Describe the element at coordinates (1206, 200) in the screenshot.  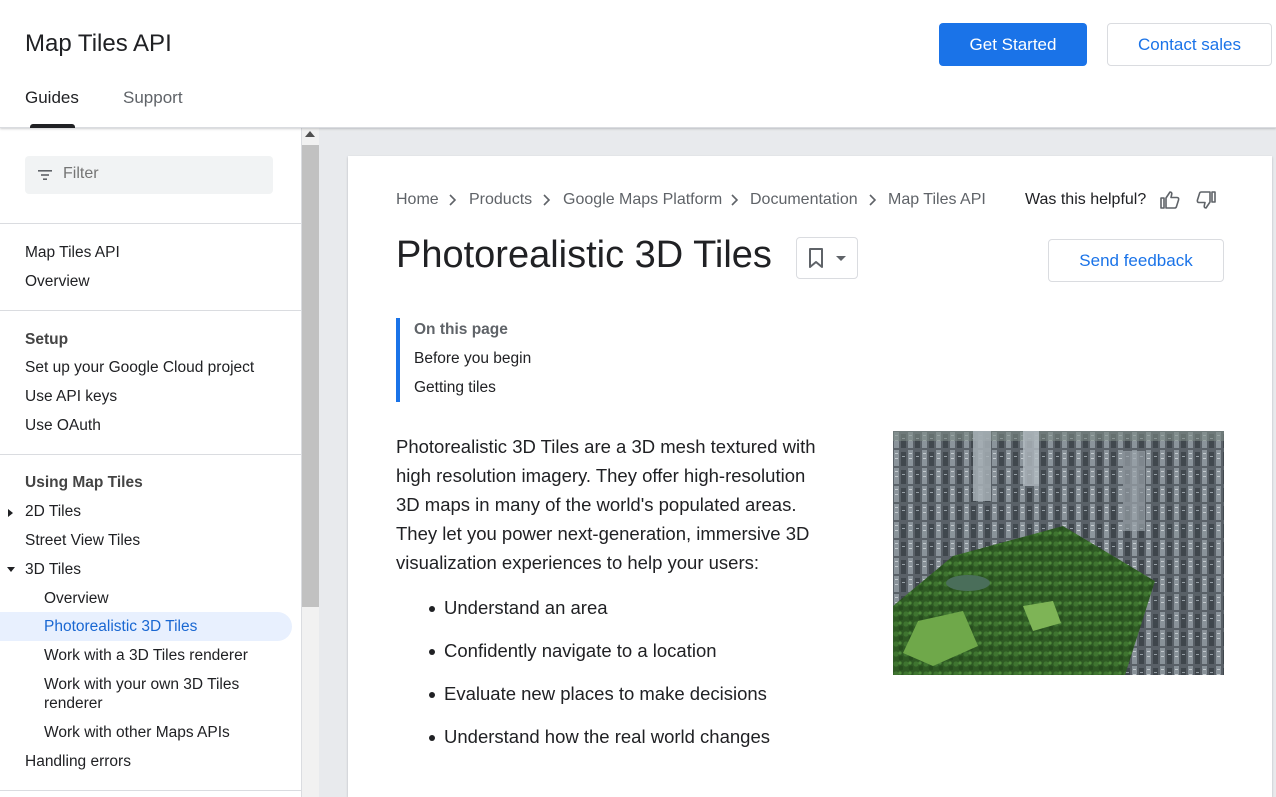
I see `thumbs-down-icon` at that location.